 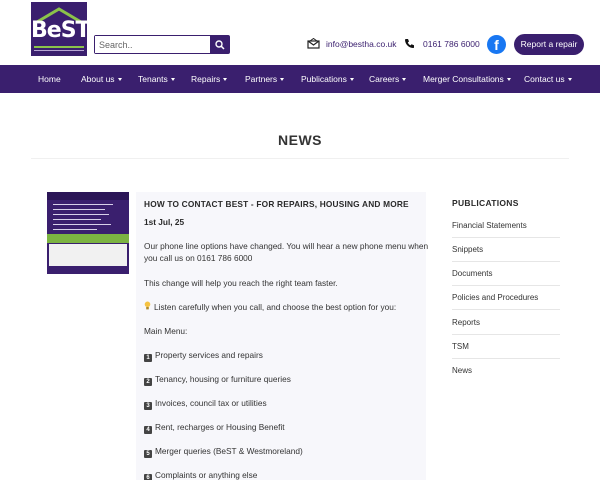 I want to click on search-icon, so click(x=219, y=44).